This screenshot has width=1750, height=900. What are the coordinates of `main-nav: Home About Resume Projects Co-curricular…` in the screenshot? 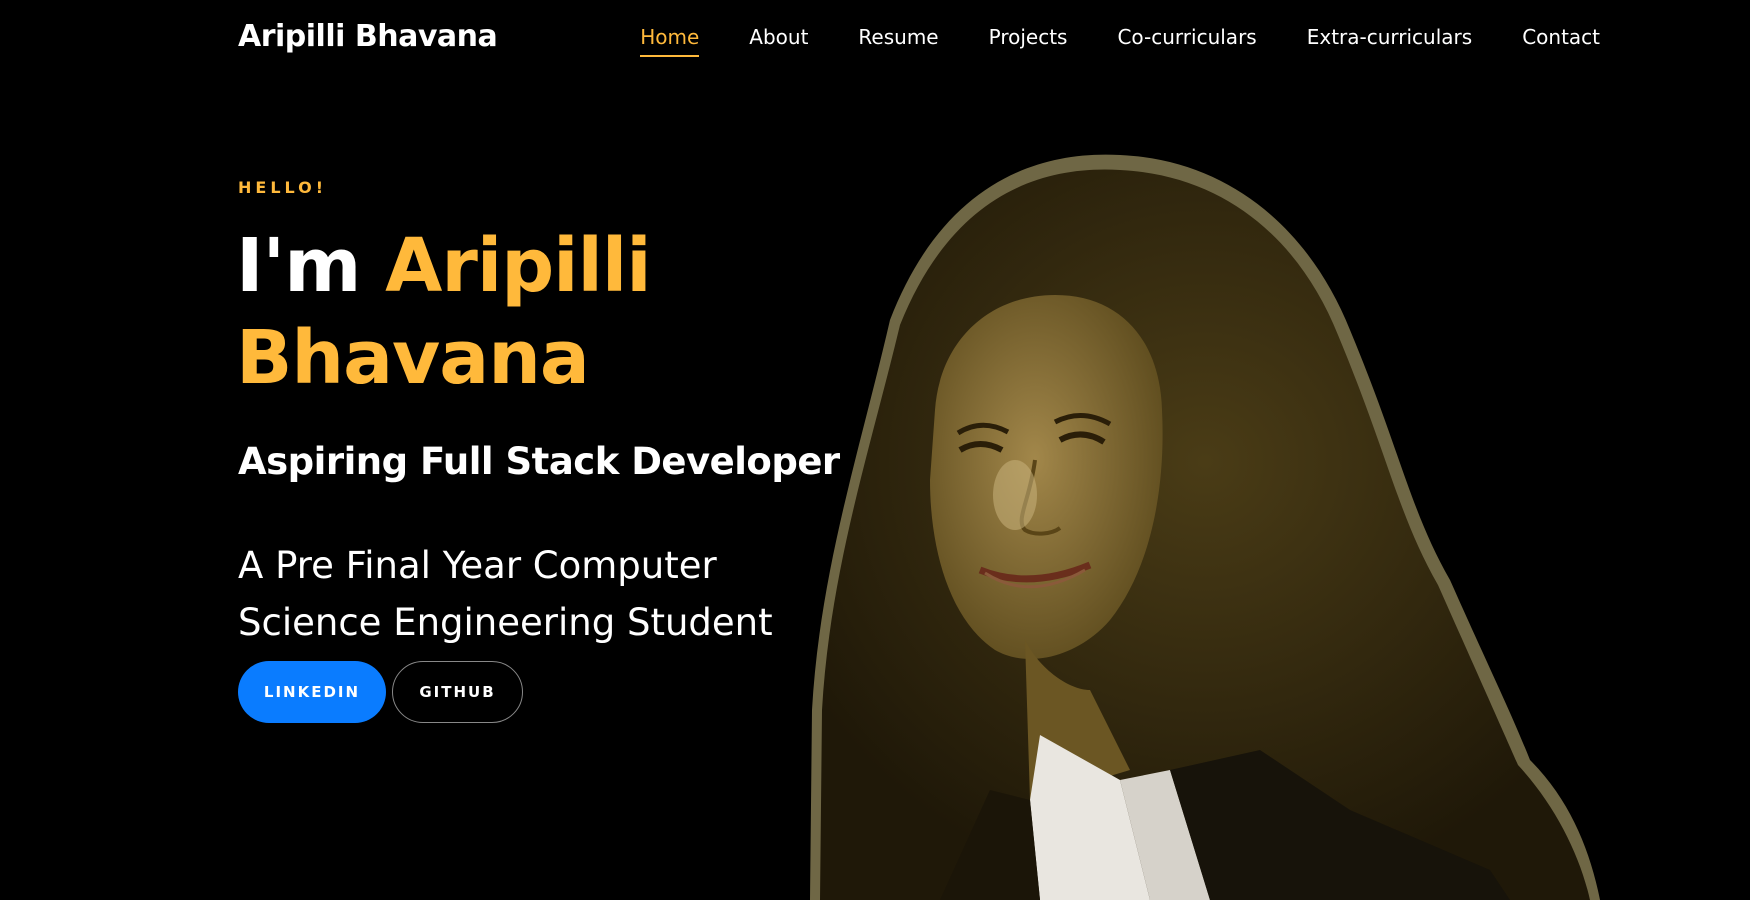 It's located at (1095, 41).